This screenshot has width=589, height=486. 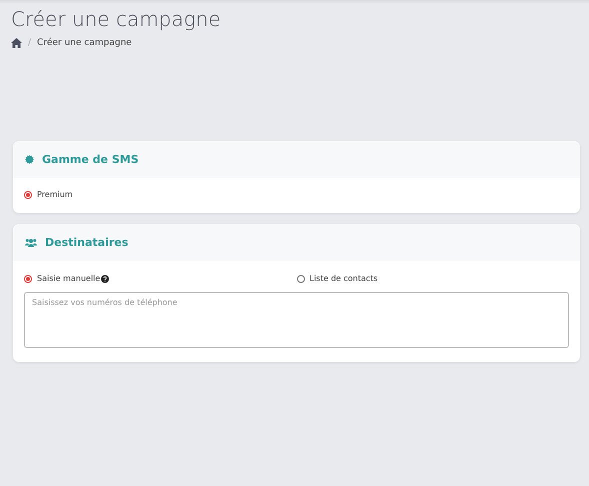 What do you see at coordinates (55, 194) in the screenshot?
I see `radio-label: Premium` at bounding box center [55, 194].